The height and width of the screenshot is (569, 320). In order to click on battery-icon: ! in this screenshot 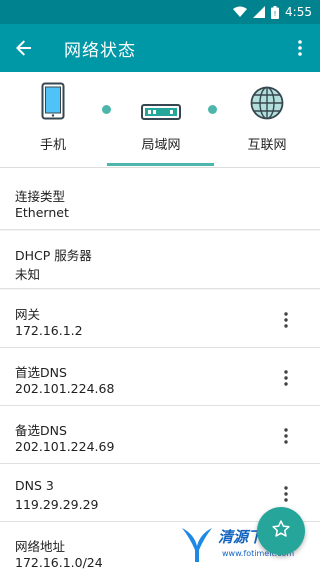, I will do `click(275, 12)`.